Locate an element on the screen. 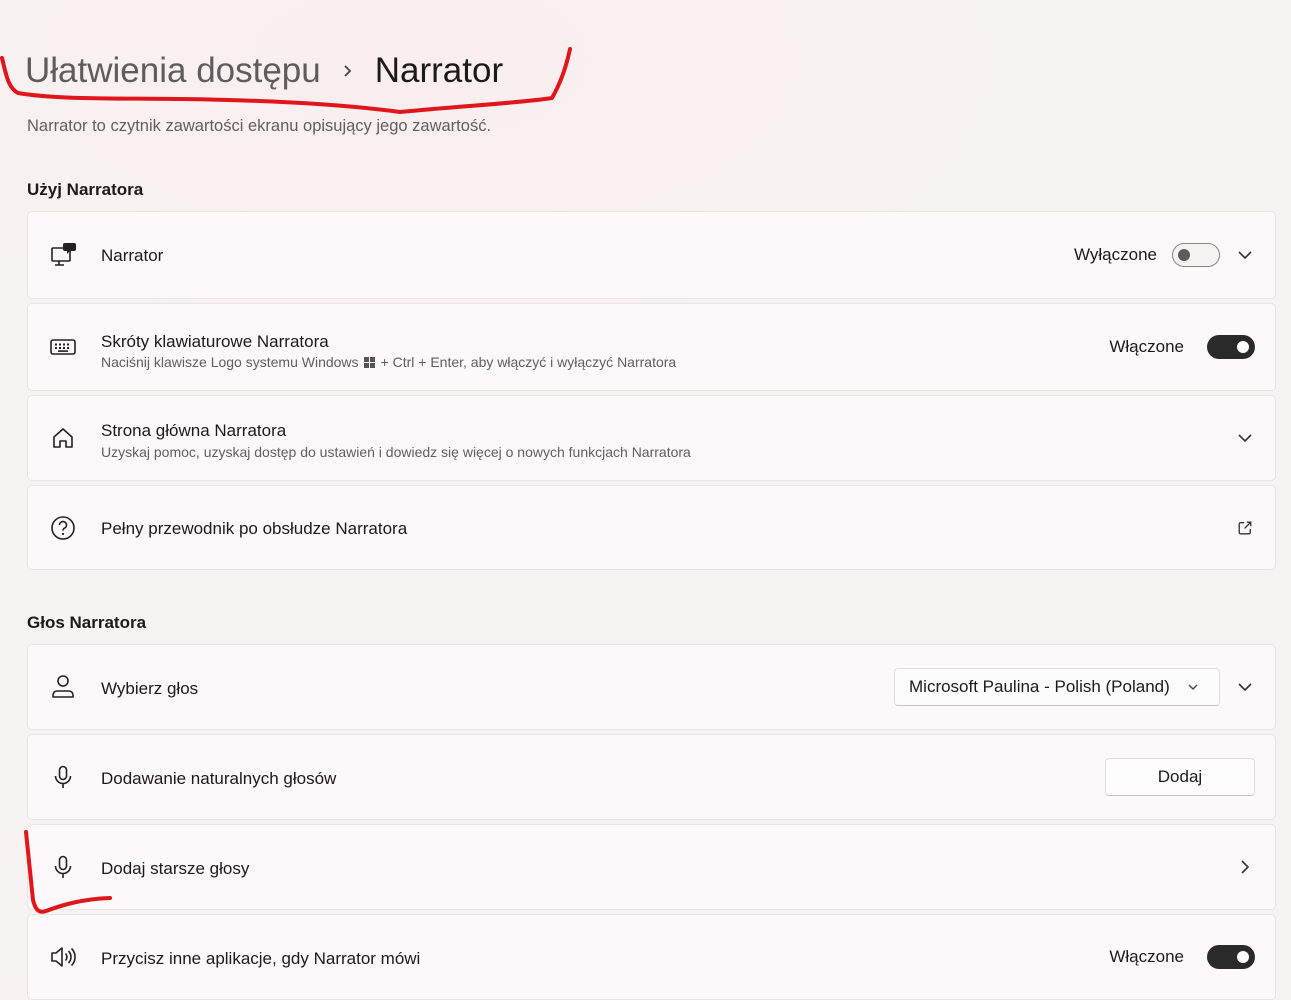 The height and width of the screenshot is (1000, 1291). keyboard-icon is located at coordinates (63, 347).